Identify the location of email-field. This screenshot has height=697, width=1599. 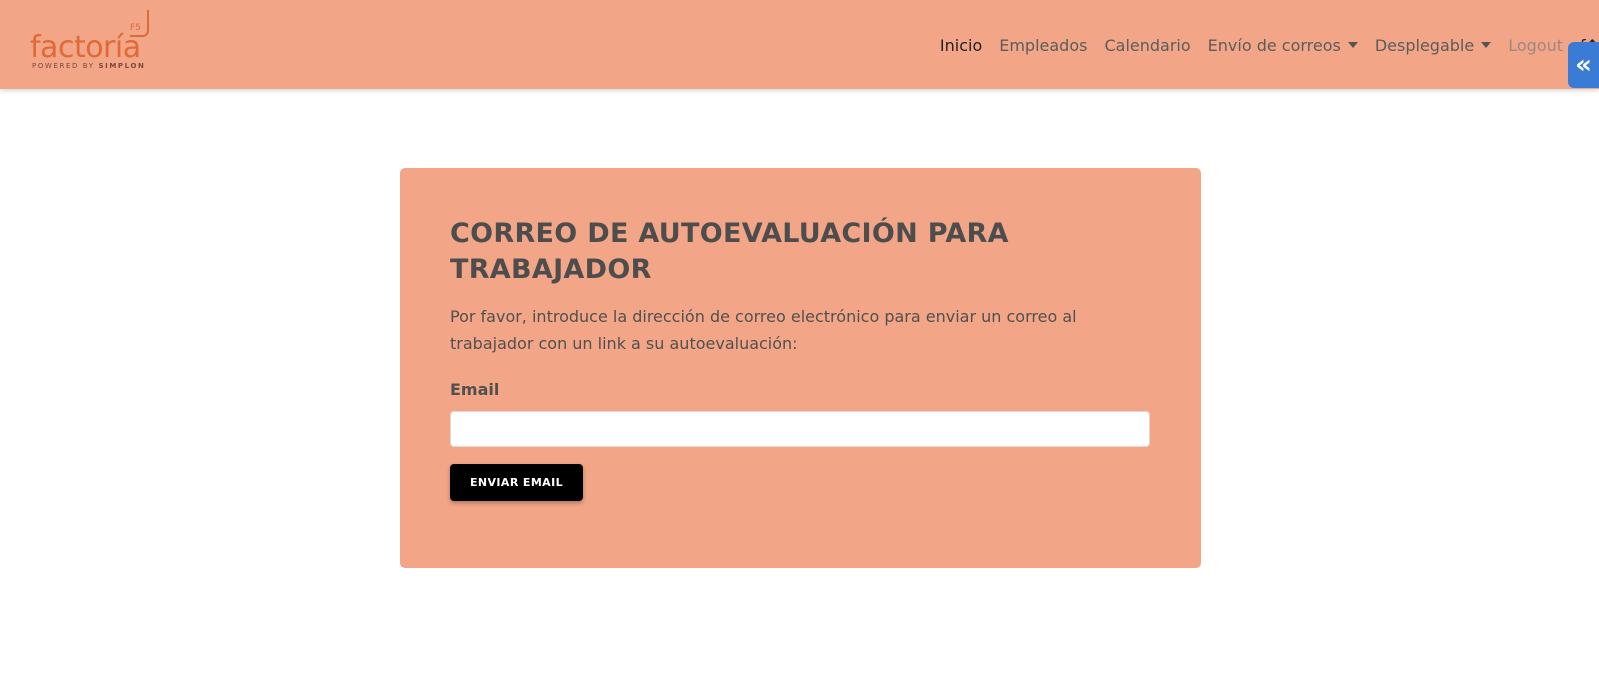
(800, 429).